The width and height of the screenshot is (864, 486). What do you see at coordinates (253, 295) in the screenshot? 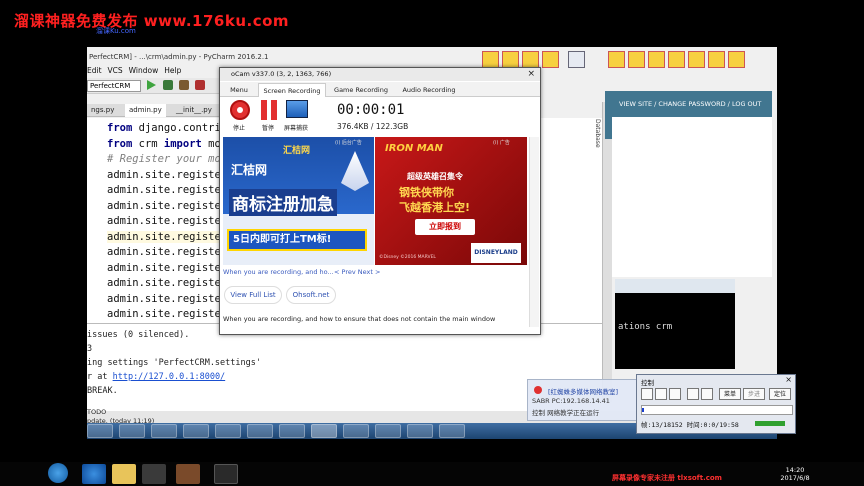
I see `view-full-list-button: View Full List` at bounding box center [253, 295].